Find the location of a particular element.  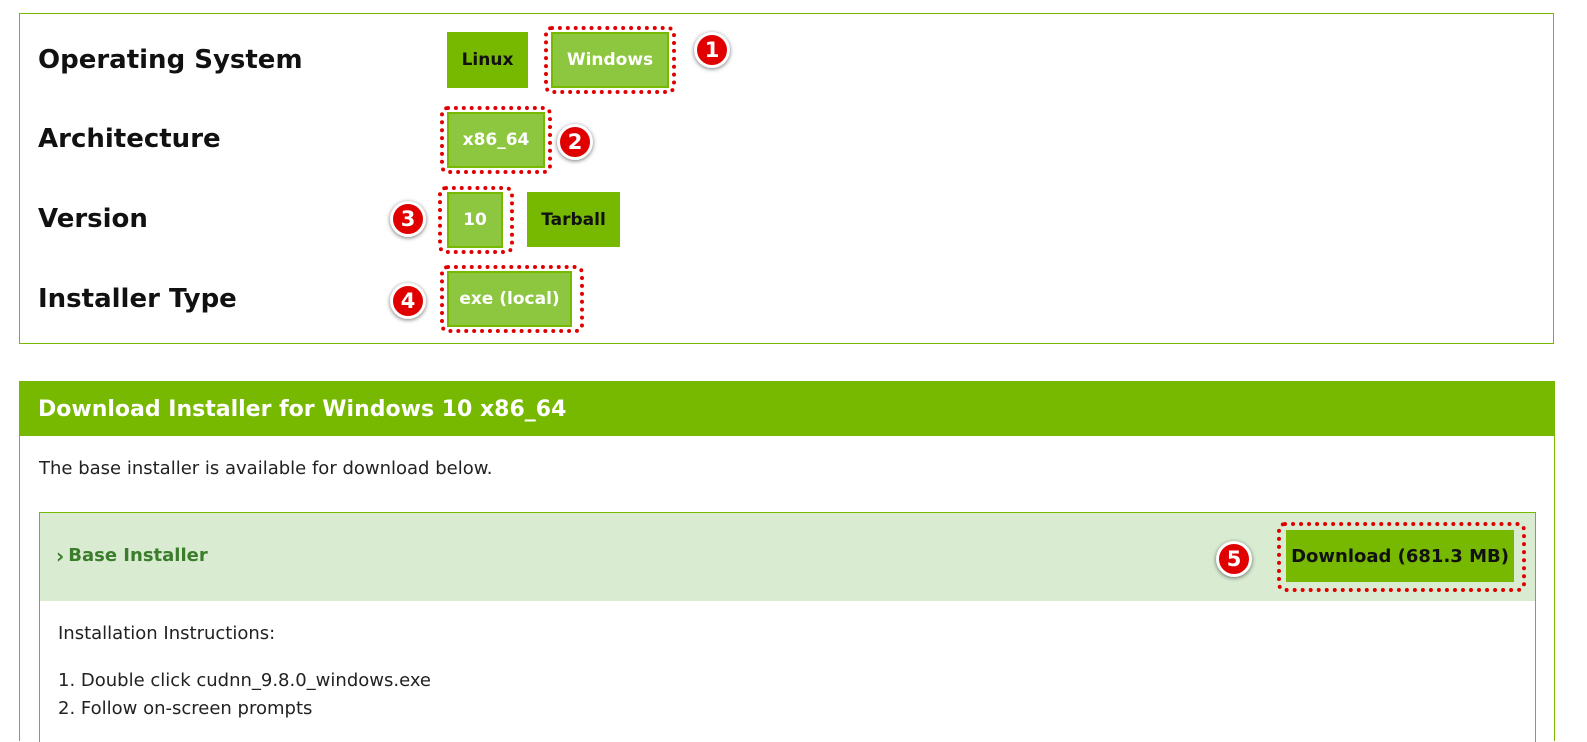

os-option-linux: Linux is located at coordinates (487, 60).